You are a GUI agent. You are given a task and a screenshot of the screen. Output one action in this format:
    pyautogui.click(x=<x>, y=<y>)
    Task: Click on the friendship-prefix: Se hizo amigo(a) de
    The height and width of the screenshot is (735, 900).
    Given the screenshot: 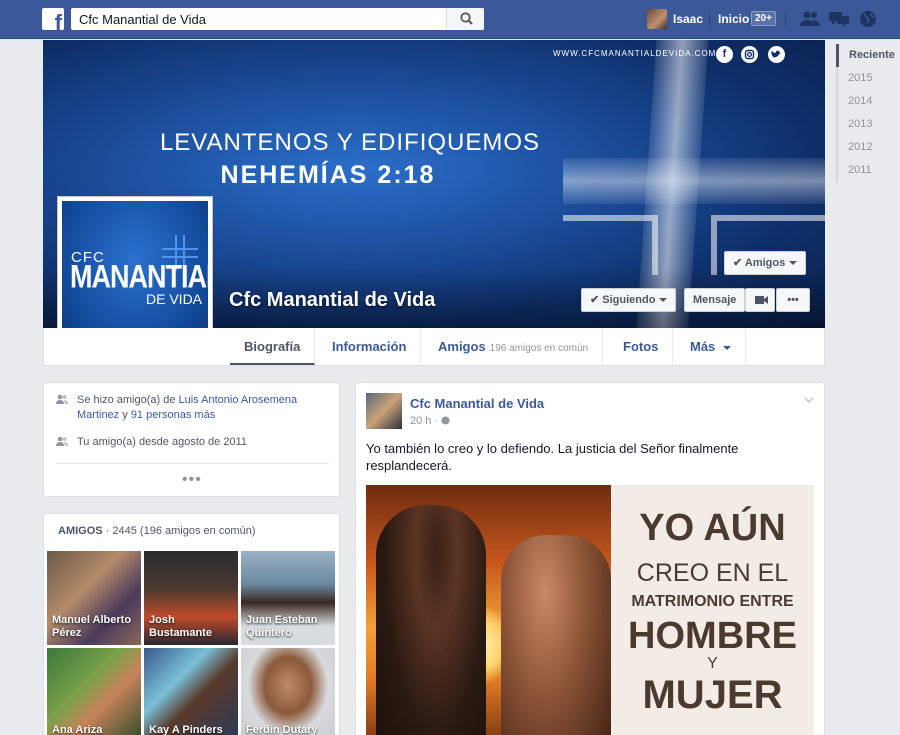 What is the action you would take?
    pyautogui.click(x=126, y=400)
    